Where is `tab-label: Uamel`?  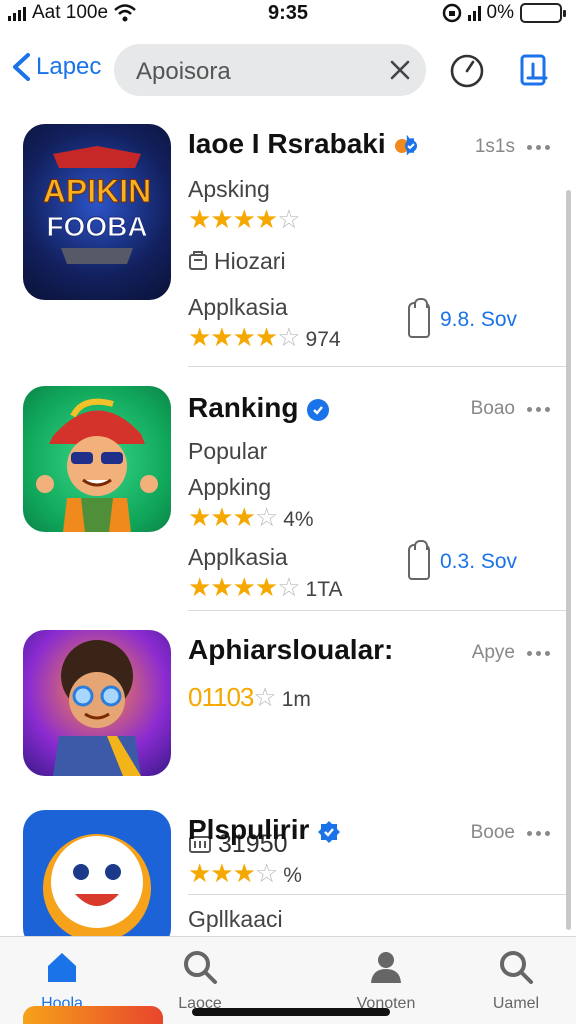 tab-label: Uamel is located at coordinates (516, 1003).